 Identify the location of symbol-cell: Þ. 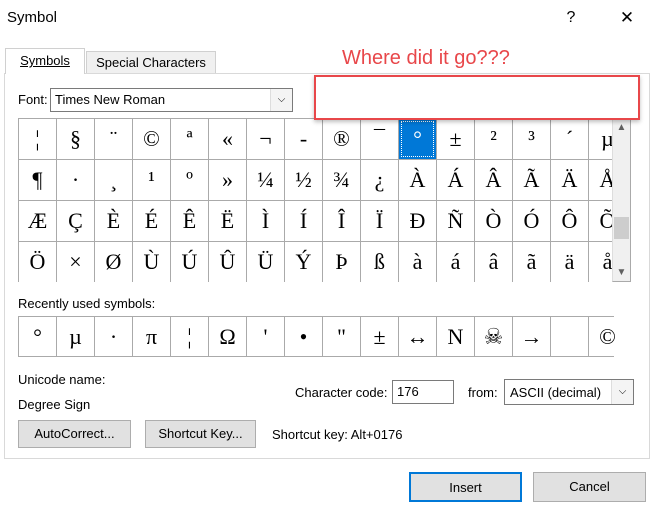
(341, 262).